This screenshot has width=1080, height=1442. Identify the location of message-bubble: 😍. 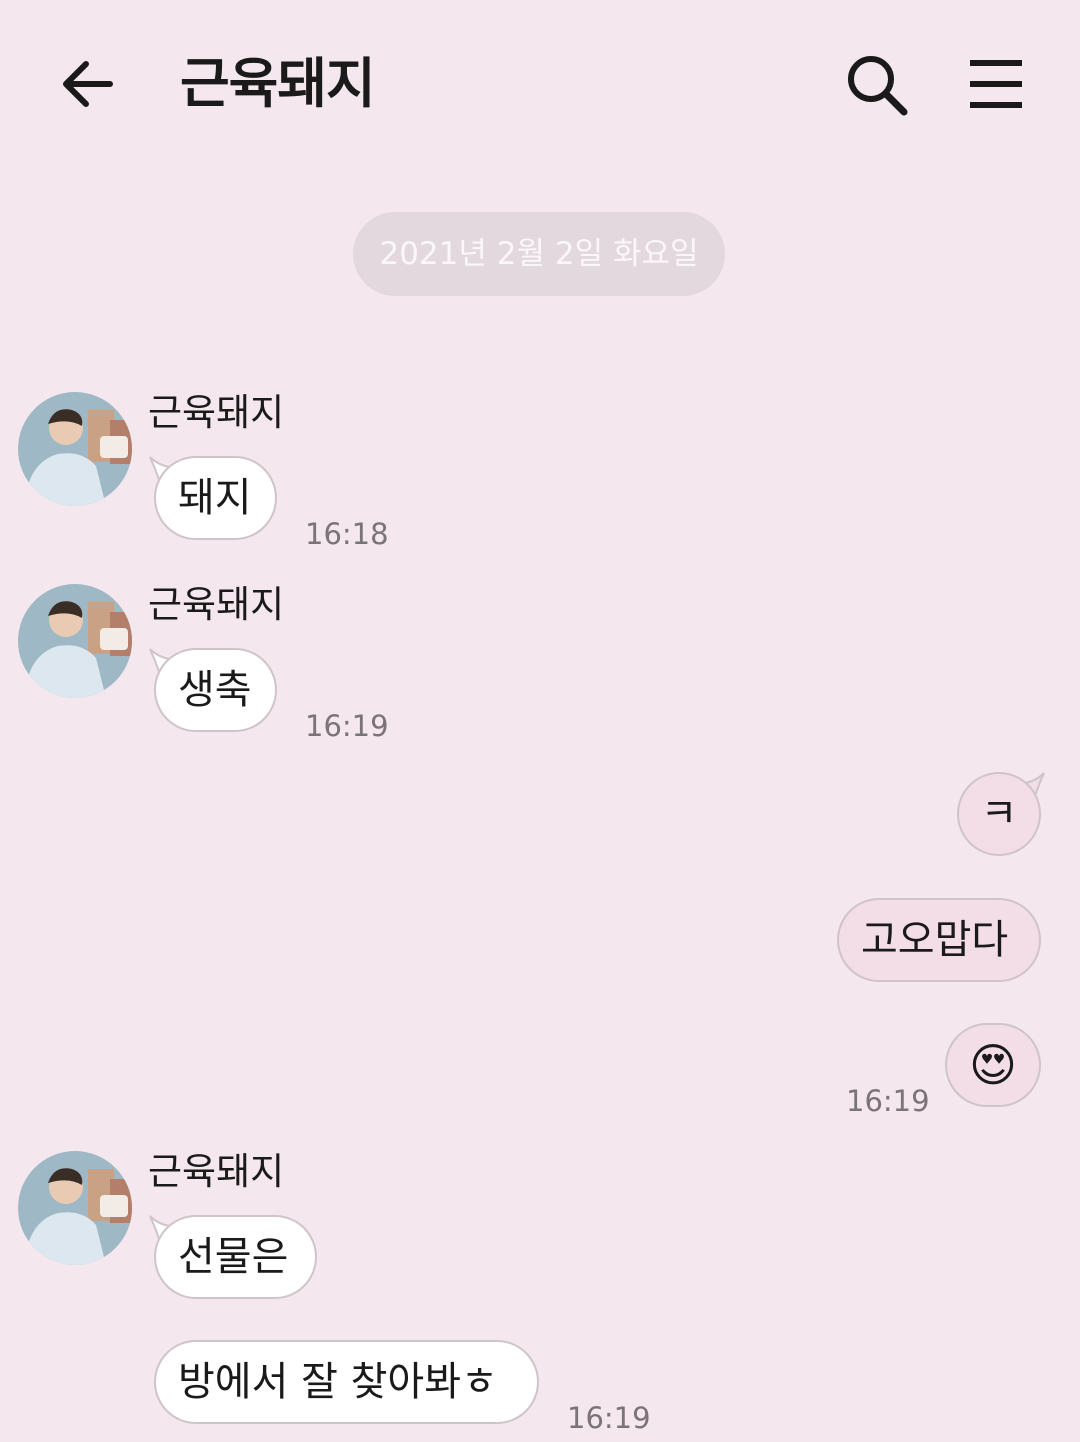
(993, 1065).